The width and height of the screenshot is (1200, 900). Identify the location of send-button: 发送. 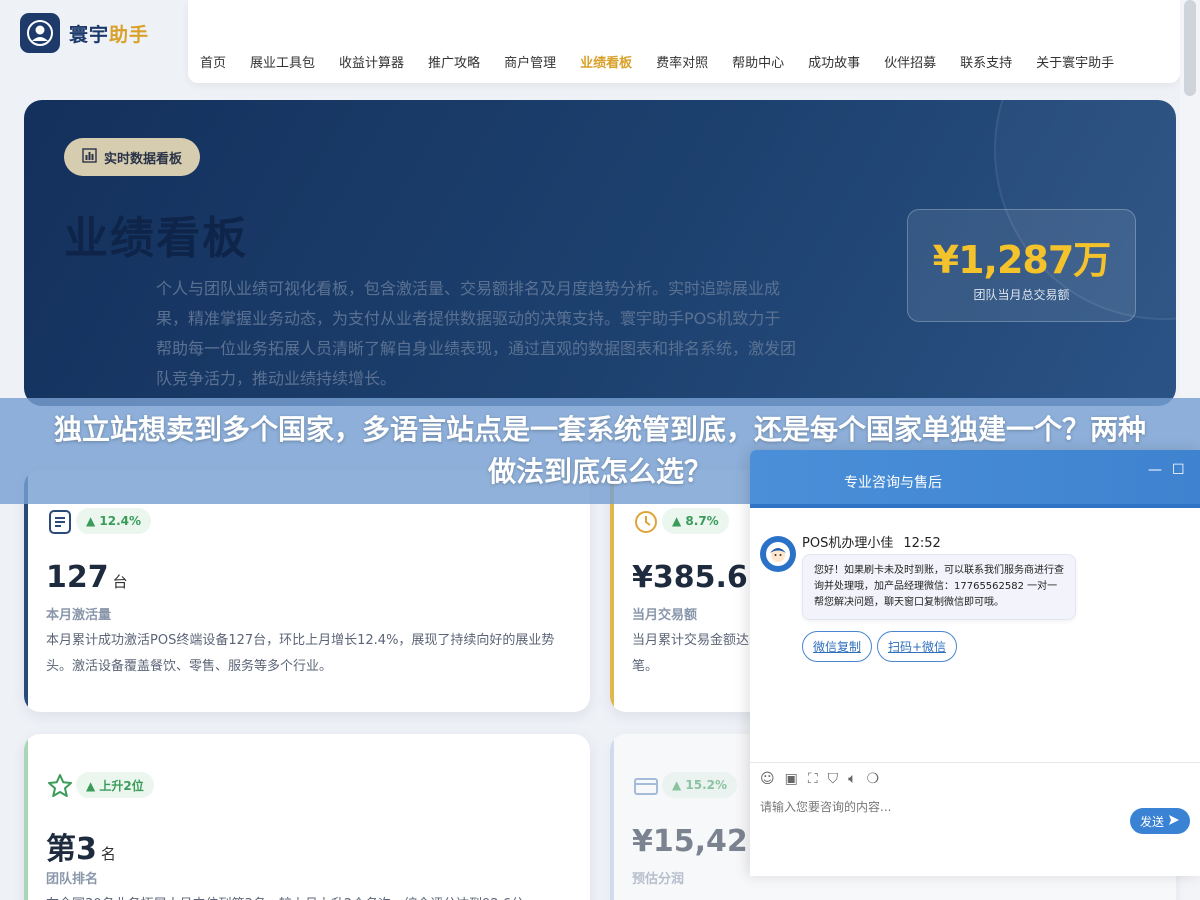
(1160, 821).